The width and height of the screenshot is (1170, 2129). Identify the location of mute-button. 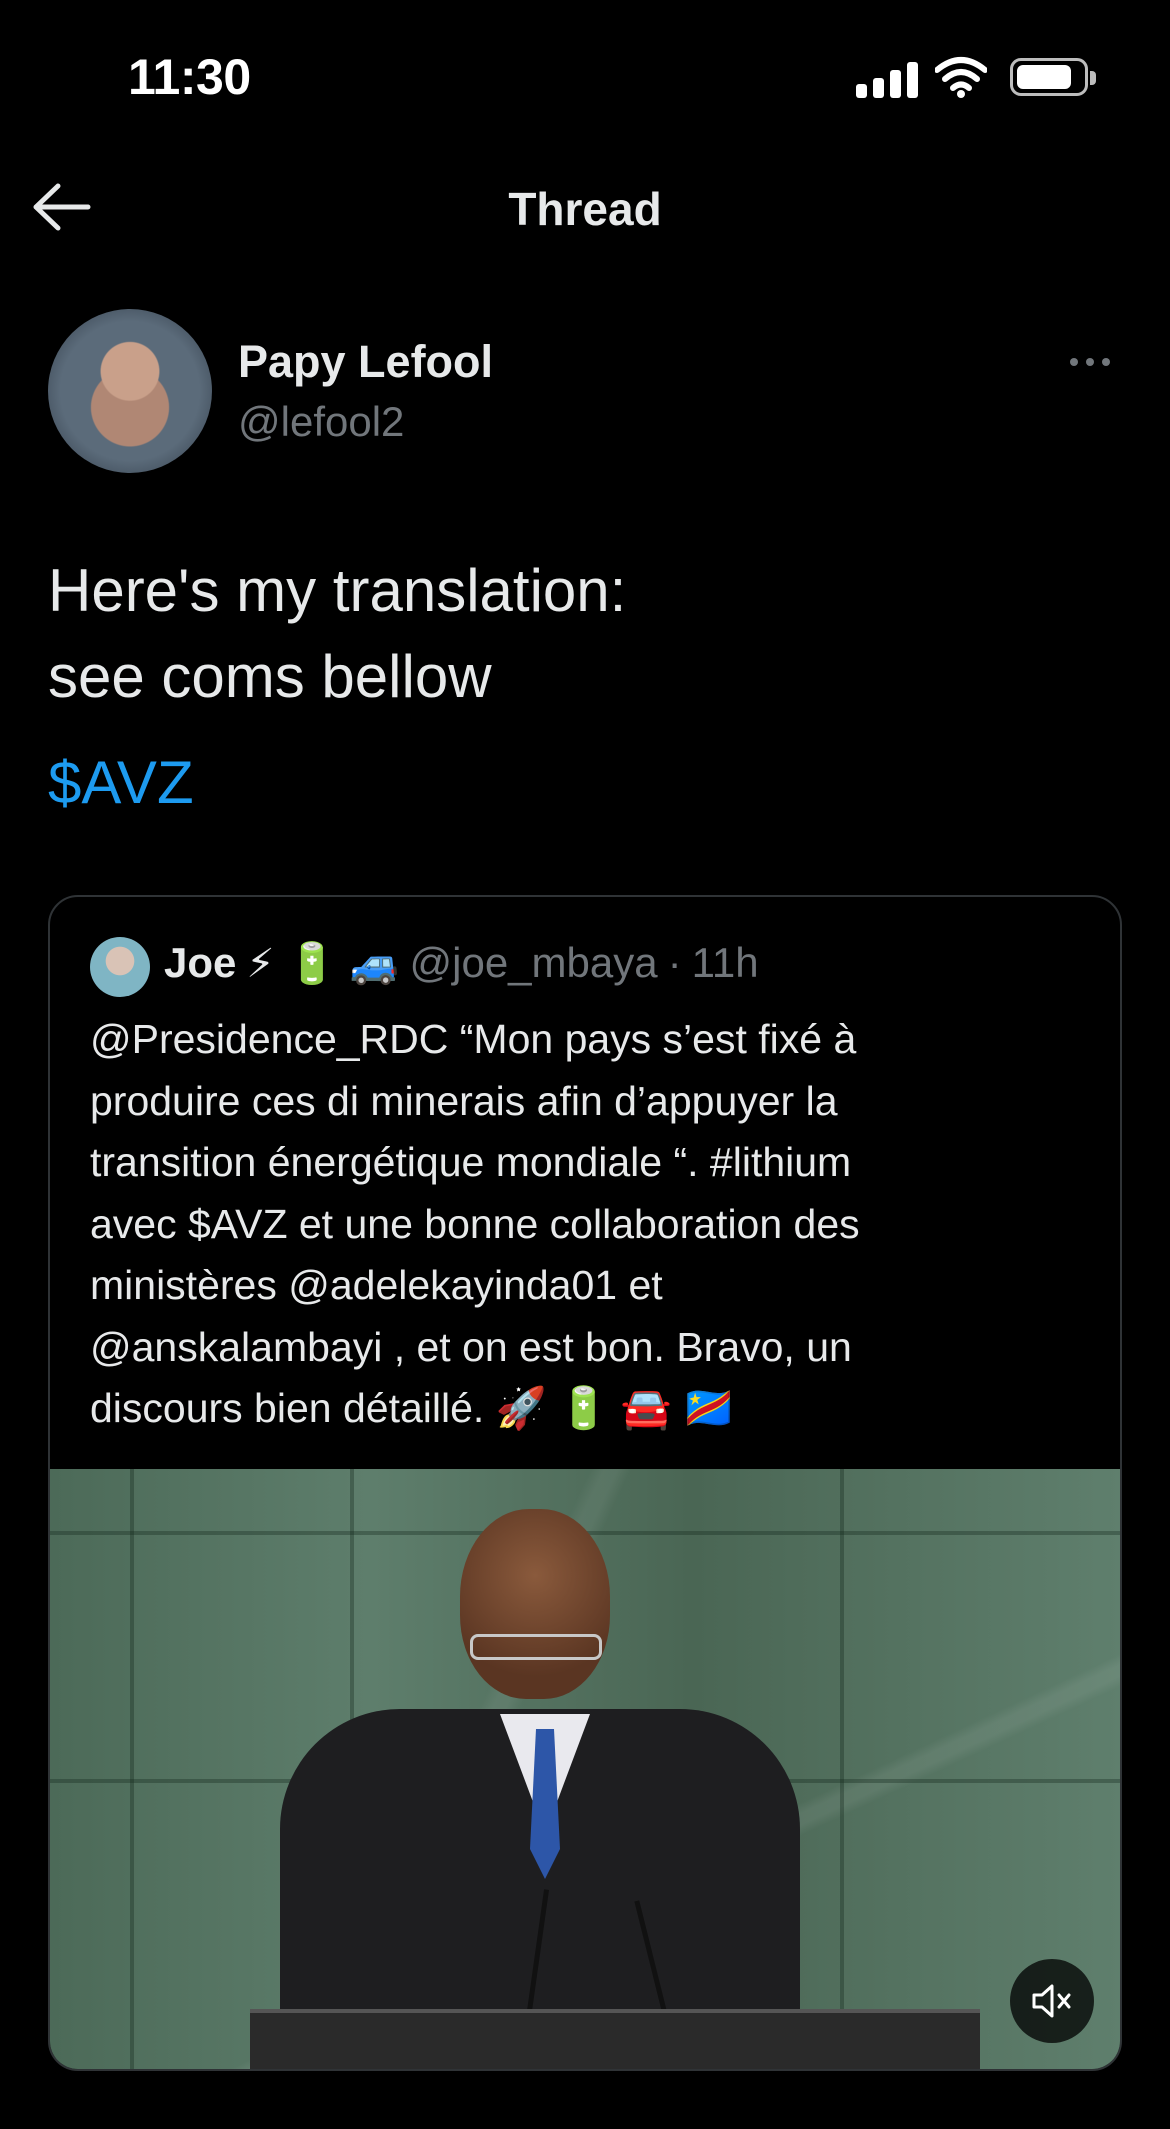
(1052, 2001).